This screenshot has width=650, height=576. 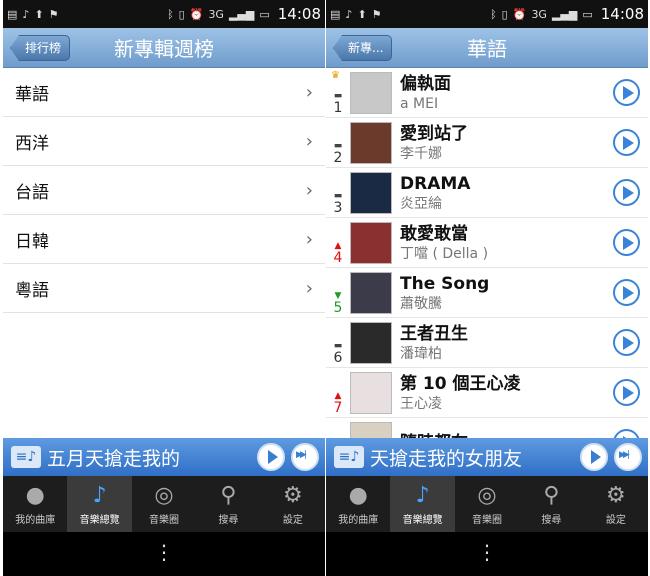 What do you see at coordinates (487, 293) in the screenshot?
I see `song-row: ▼ 5 The Song 蕭敬騰` at bounding box center [487, 293].